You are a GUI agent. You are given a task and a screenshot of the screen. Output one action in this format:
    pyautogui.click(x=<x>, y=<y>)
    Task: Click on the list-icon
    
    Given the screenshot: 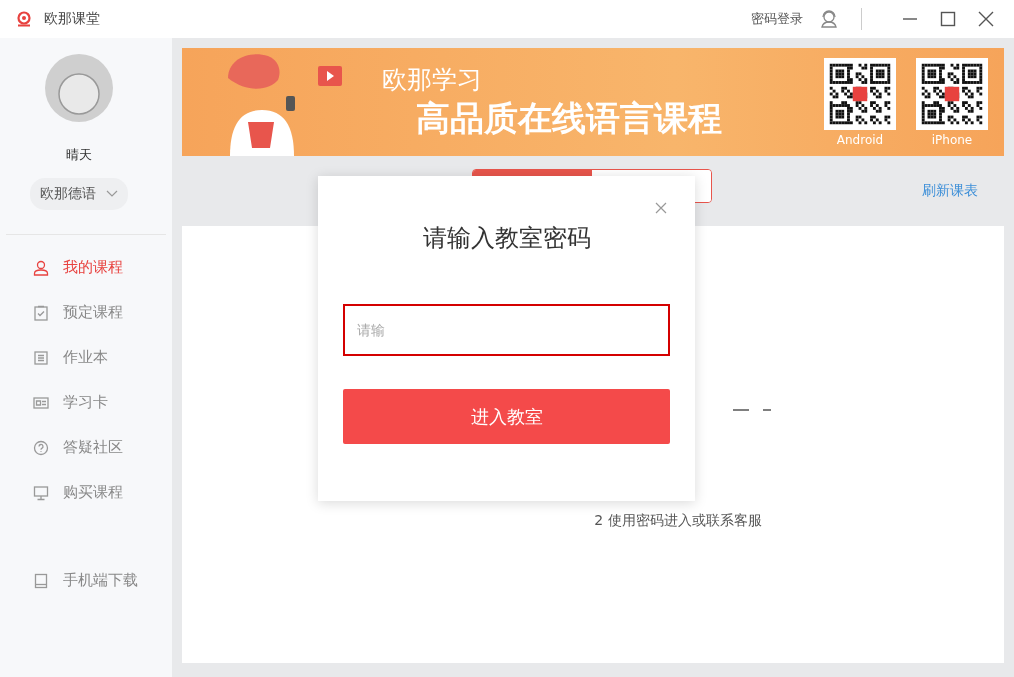 What is the action you would take?
    pyautogui.click(x=41, y=357)
    